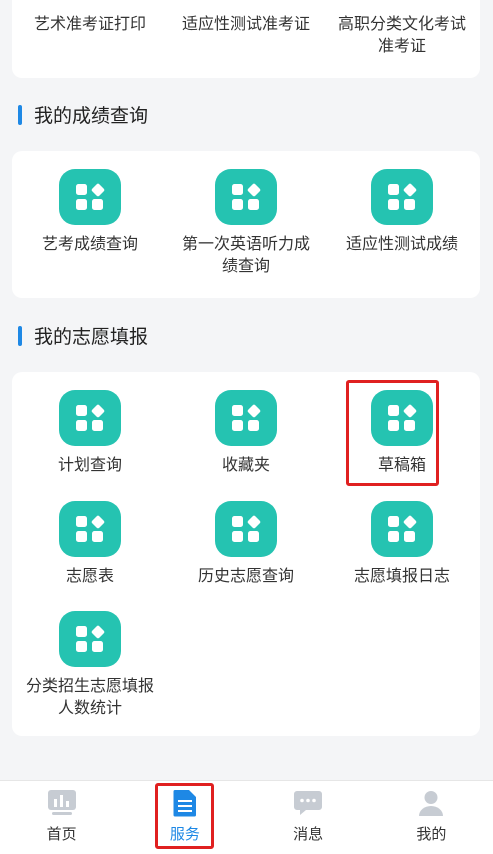 Image resolution: width=493 pixels, height=854 pixels. What do you see at coordinates (246, 35) in the screenshot?
I see `tile-adaptive-test-ticket: 适应性测试准考证` at bounding box center [246, 35].